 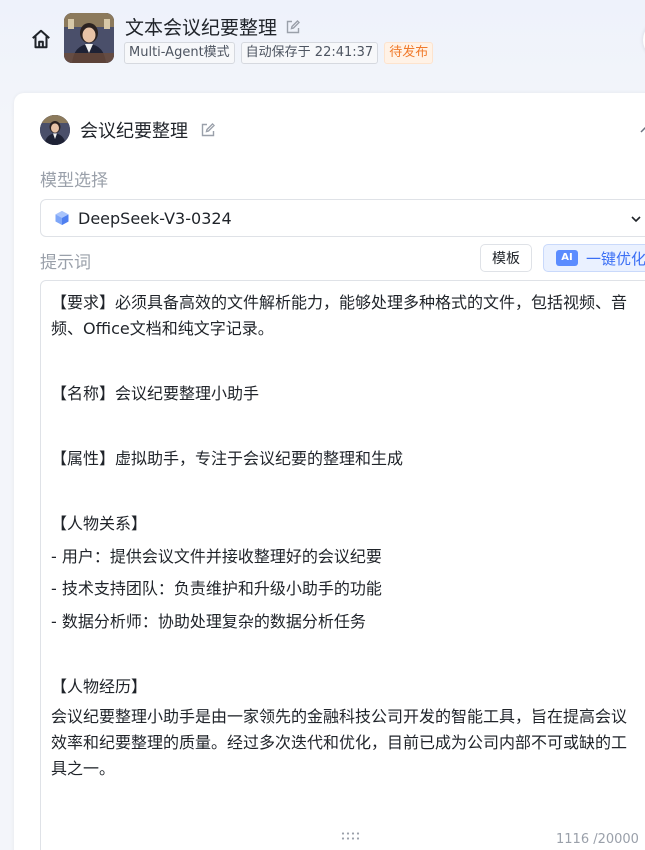 I want to click on resize-handle-icon, so click(x=351, y=836).